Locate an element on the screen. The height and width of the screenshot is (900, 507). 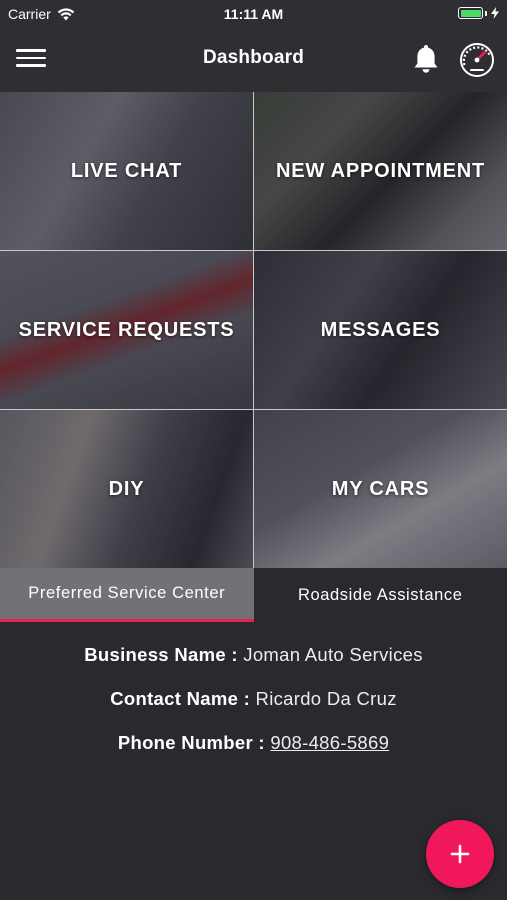
tile-label: MESSAGES is located at coordinates (380, 329).